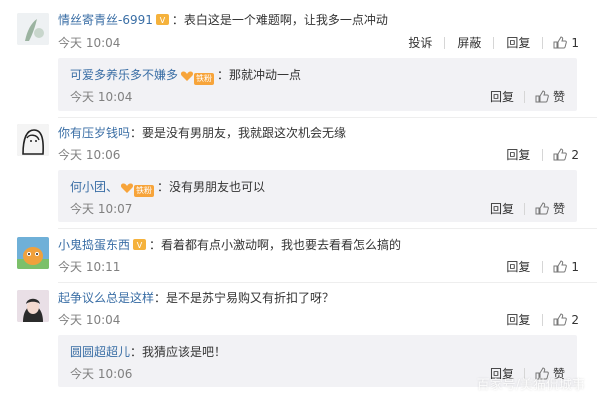  What do you see at coordinates (101, 209) in the screenshot?
I see `reply-time: 今天 10:07` at bounding box center [101, 209].